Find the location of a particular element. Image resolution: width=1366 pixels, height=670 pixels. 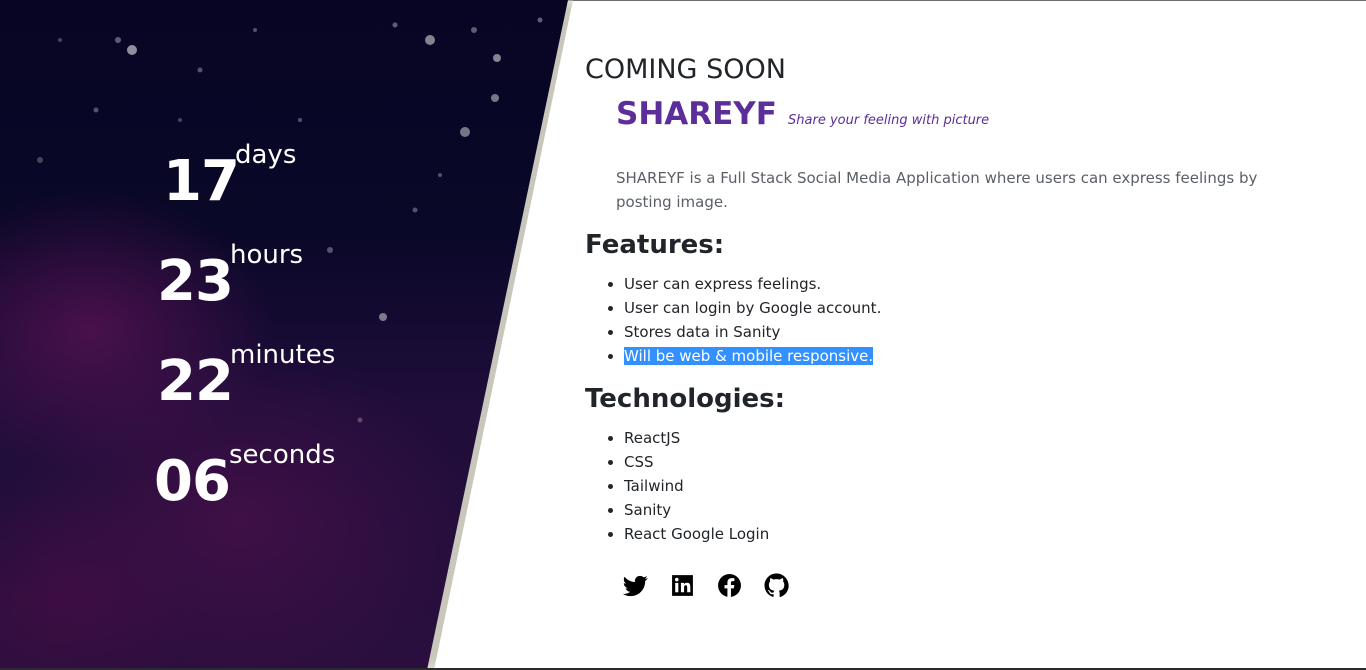

seconds-value: 06 is located at coordinates (192, 481).